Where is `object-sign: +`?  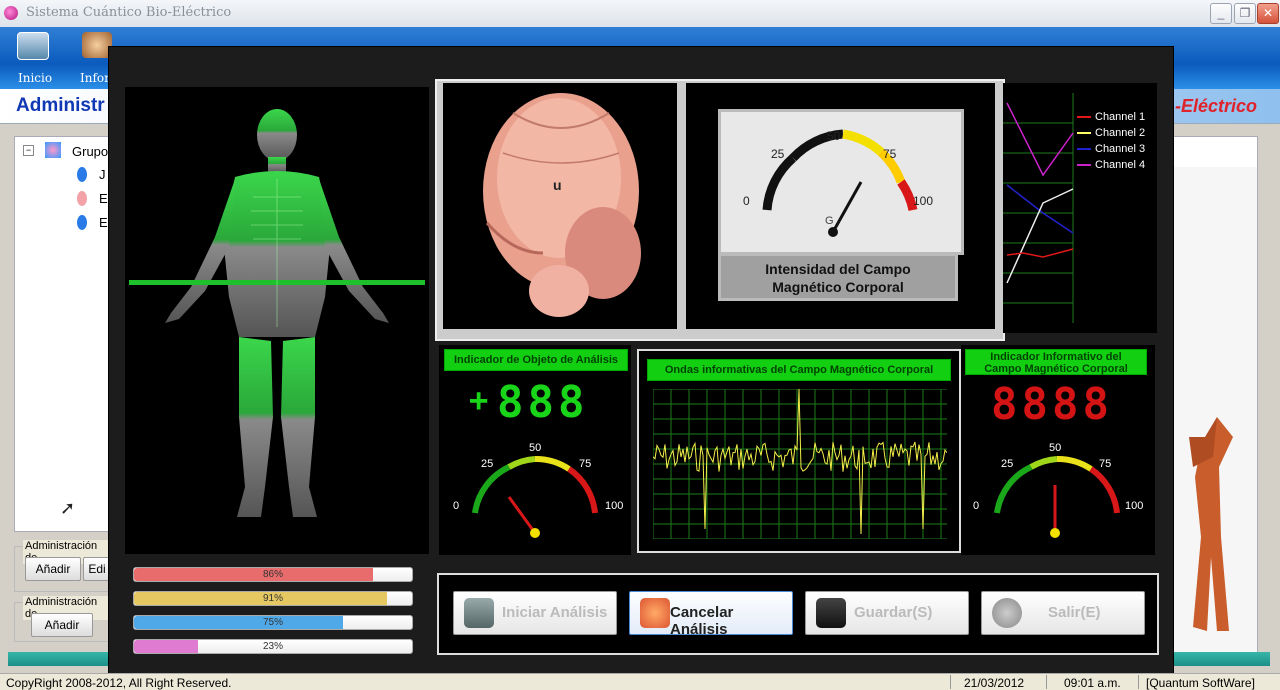 object-sign: + is located at coordinates (481, 400).